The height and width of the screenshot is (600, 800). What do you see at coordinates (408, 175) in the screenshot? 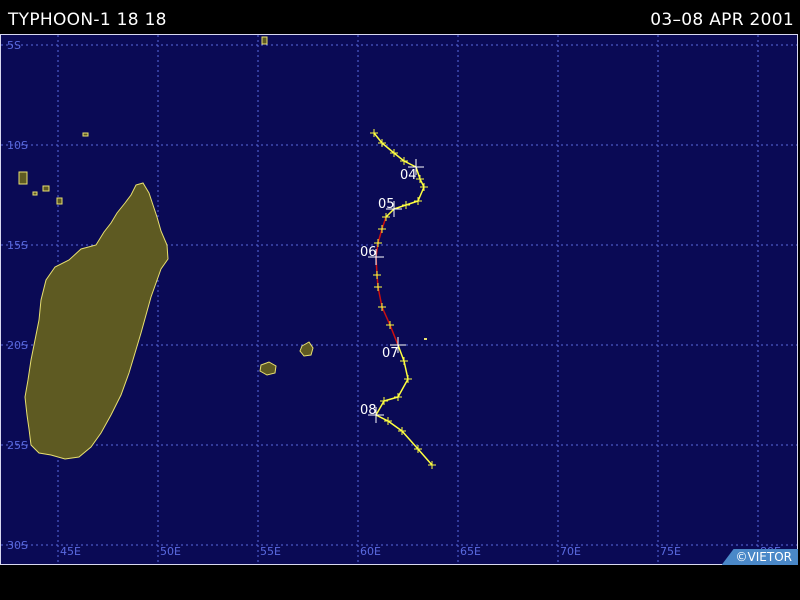
I see `day-label: 04` at bounding box center [408, 175].